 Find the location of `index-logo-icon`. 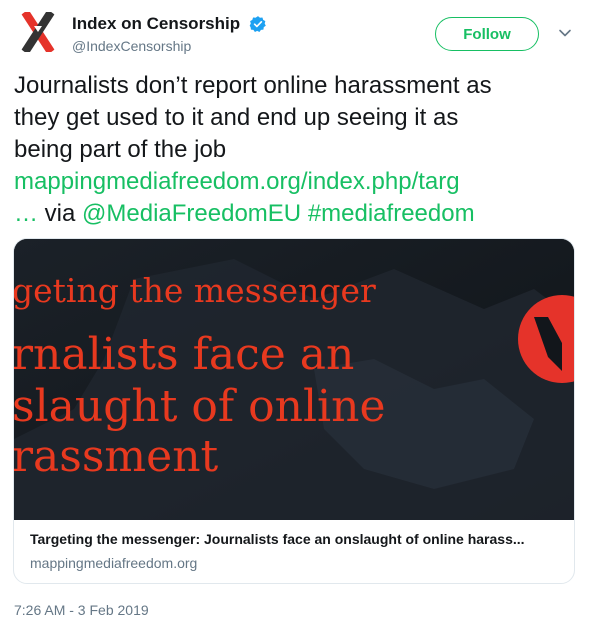

index-logo-icon is located at coordinates (38, 32).